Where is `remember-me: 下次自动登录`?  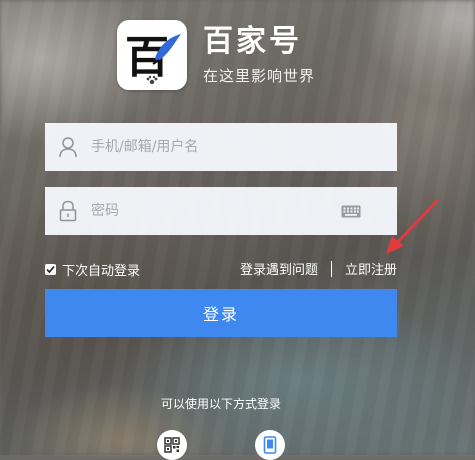
remember-me: 下次自动登录 is located at coordinates (92, 269).